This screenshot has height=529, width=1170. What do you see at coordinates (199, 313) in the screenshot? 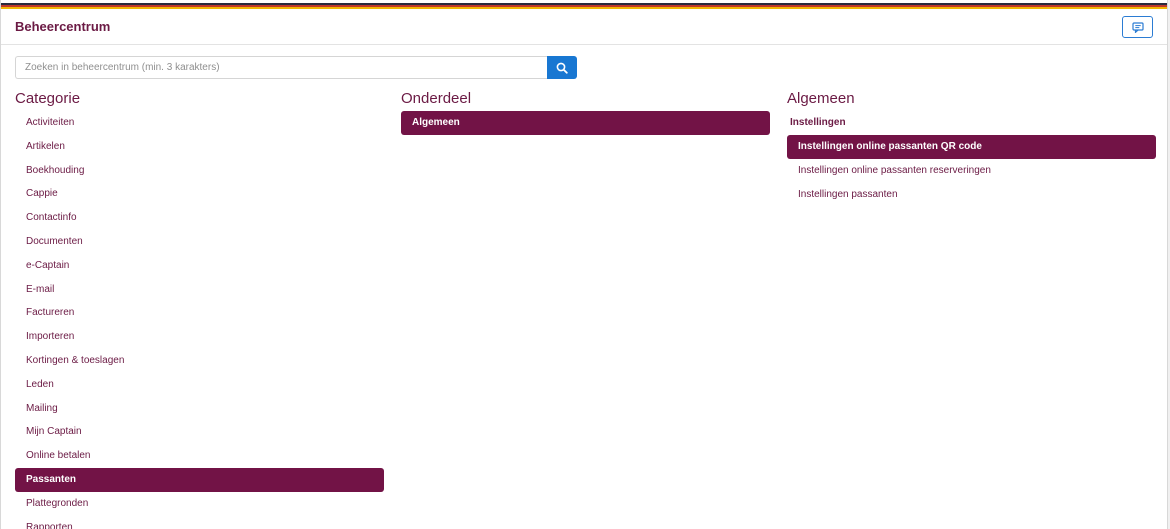
I see `categorie-item-factureren: Factureren` at bounding box center [199, 313].